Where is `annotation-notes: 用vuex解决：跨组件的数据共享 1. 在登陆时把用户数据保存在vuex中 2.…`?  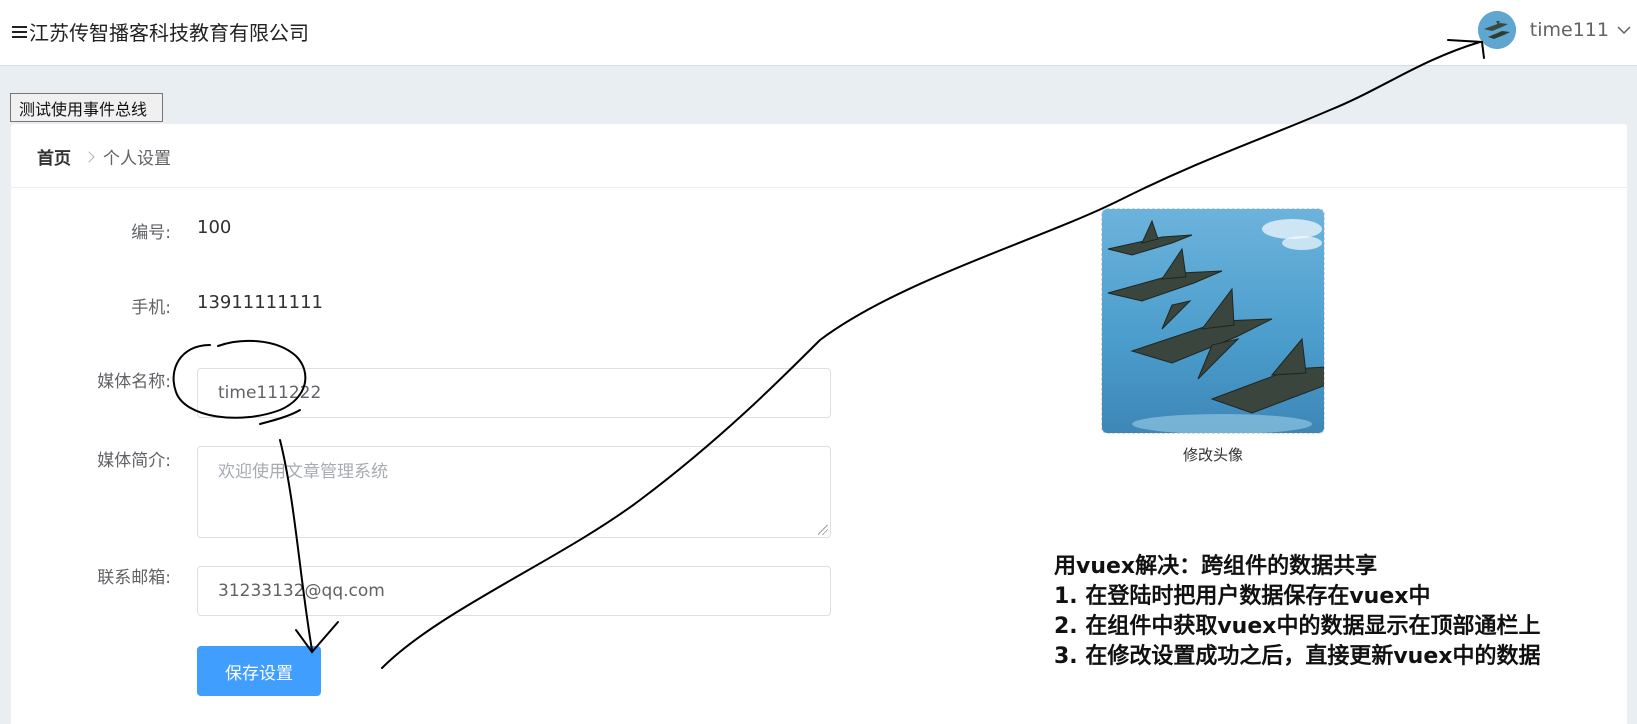
annotation-notes: 用vuex解决：跨组件的数据共享 1. 在登陆时把用户数据保存在vuex中 2.… is located at coordinates (1297, 612).